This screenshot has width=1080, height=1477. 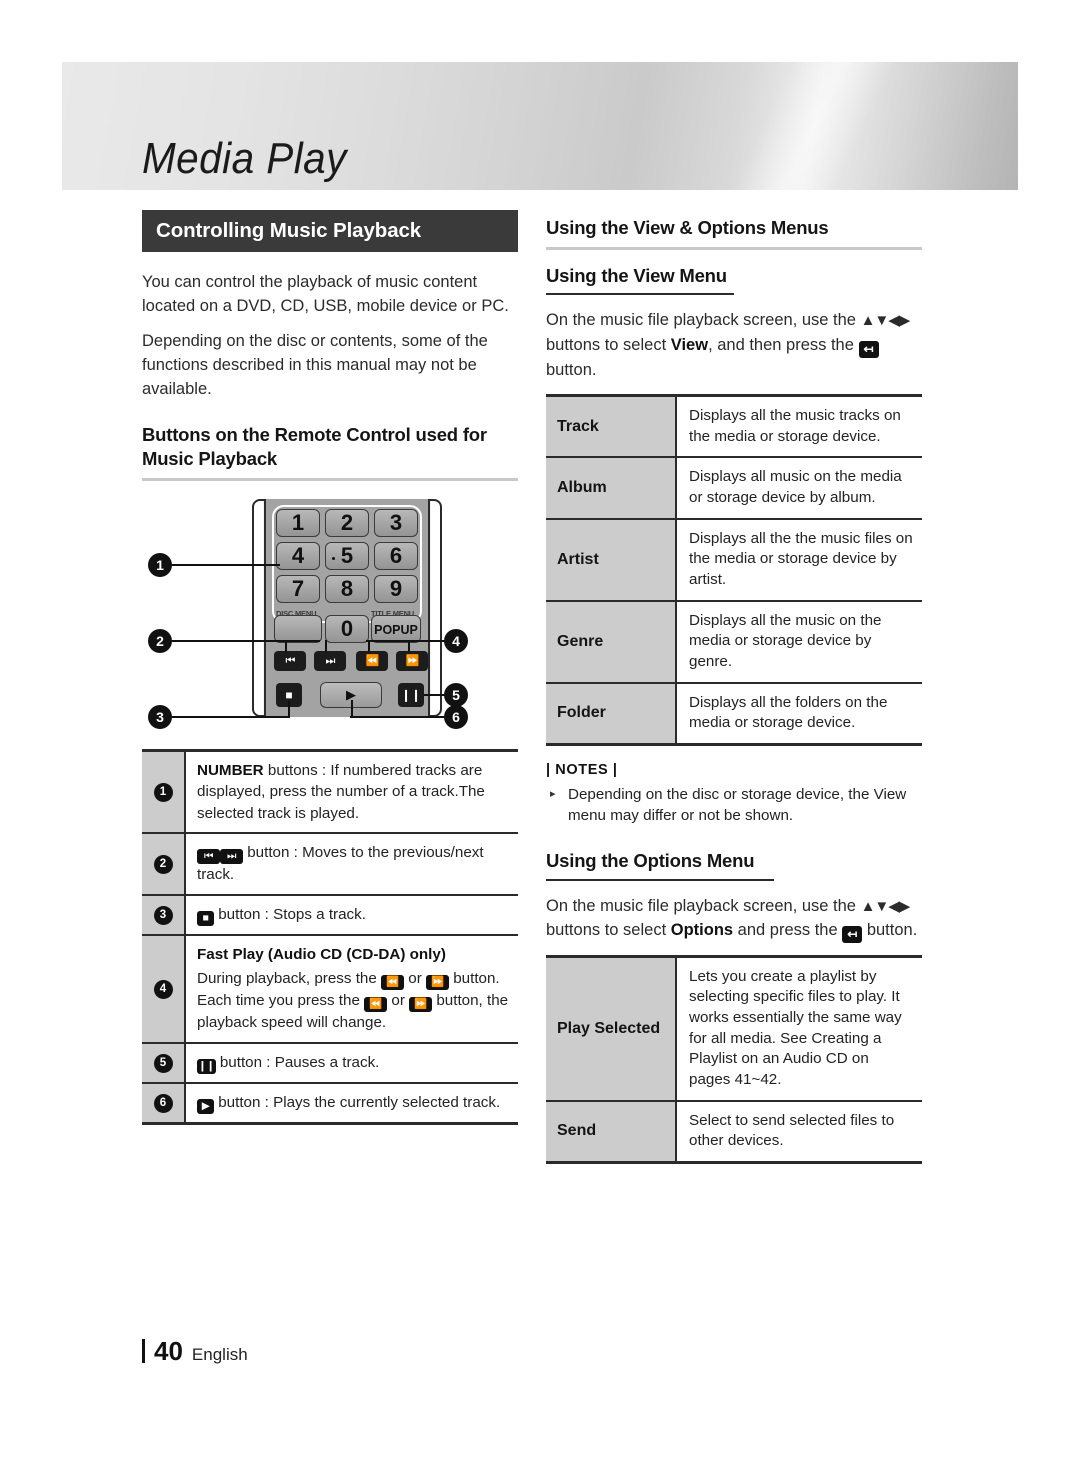 I want to click on heading-view-options-menus: Using the View & Options Menus, so click(x=687, y=227).